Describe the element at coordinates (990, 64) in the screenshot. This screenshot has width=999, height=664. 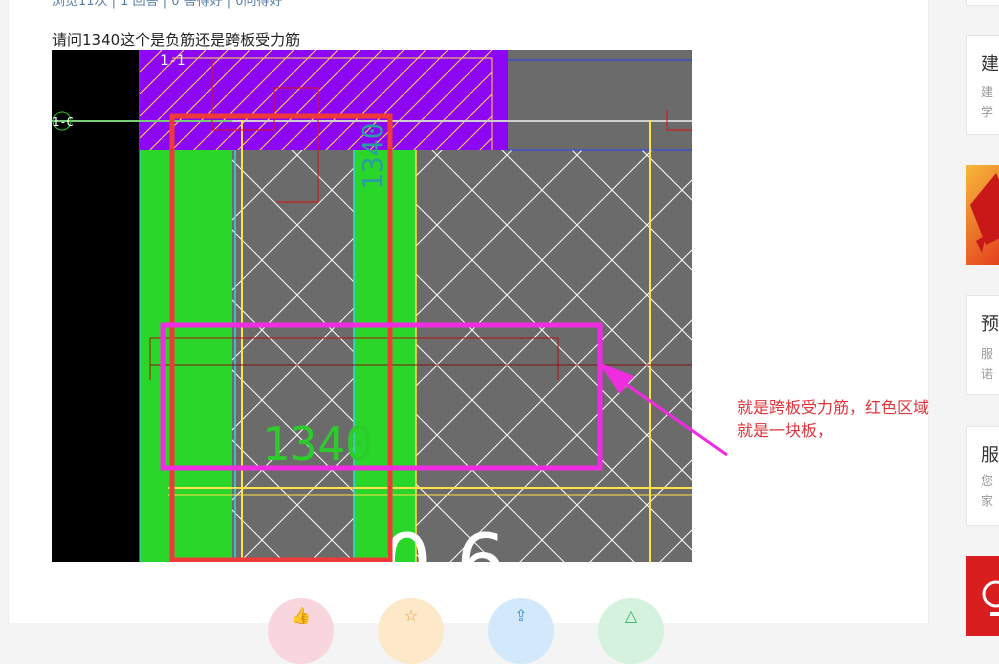
I see `sidebar-card-title: 建` at that location.